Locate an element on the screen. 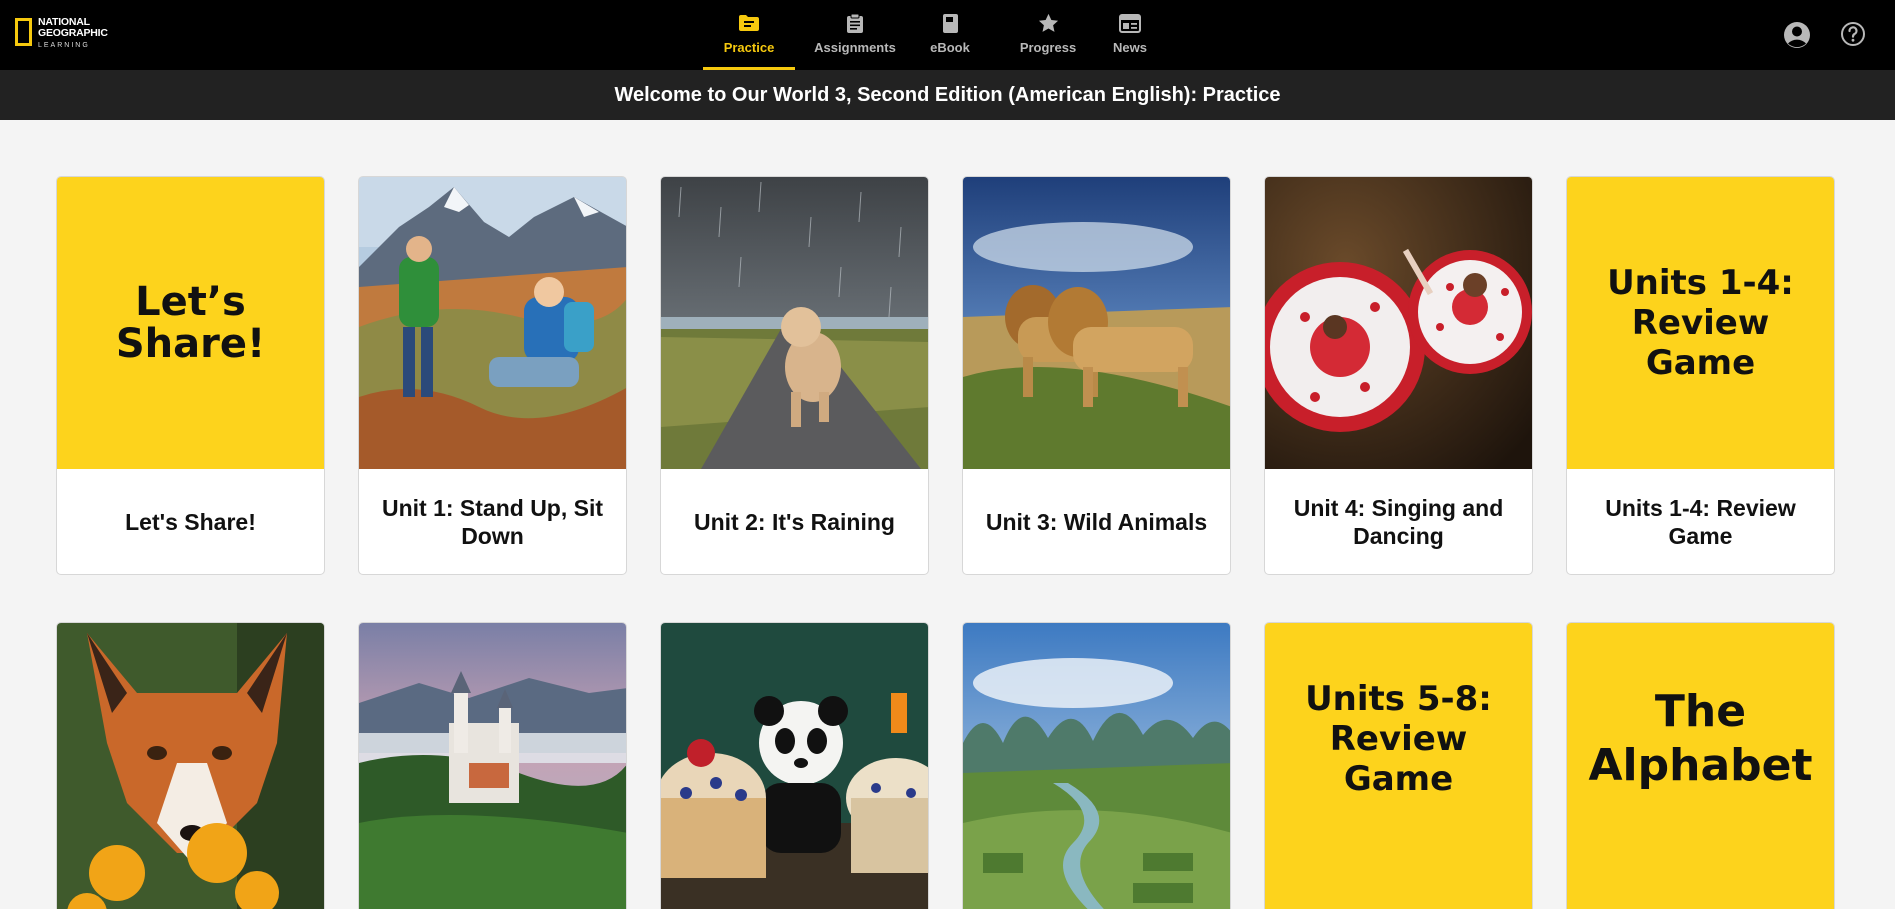 Image resolution: width=1895 pixels, height=909 pixels. card-the-alphabet: The Alphabet is located at coordinates (1700, 765).